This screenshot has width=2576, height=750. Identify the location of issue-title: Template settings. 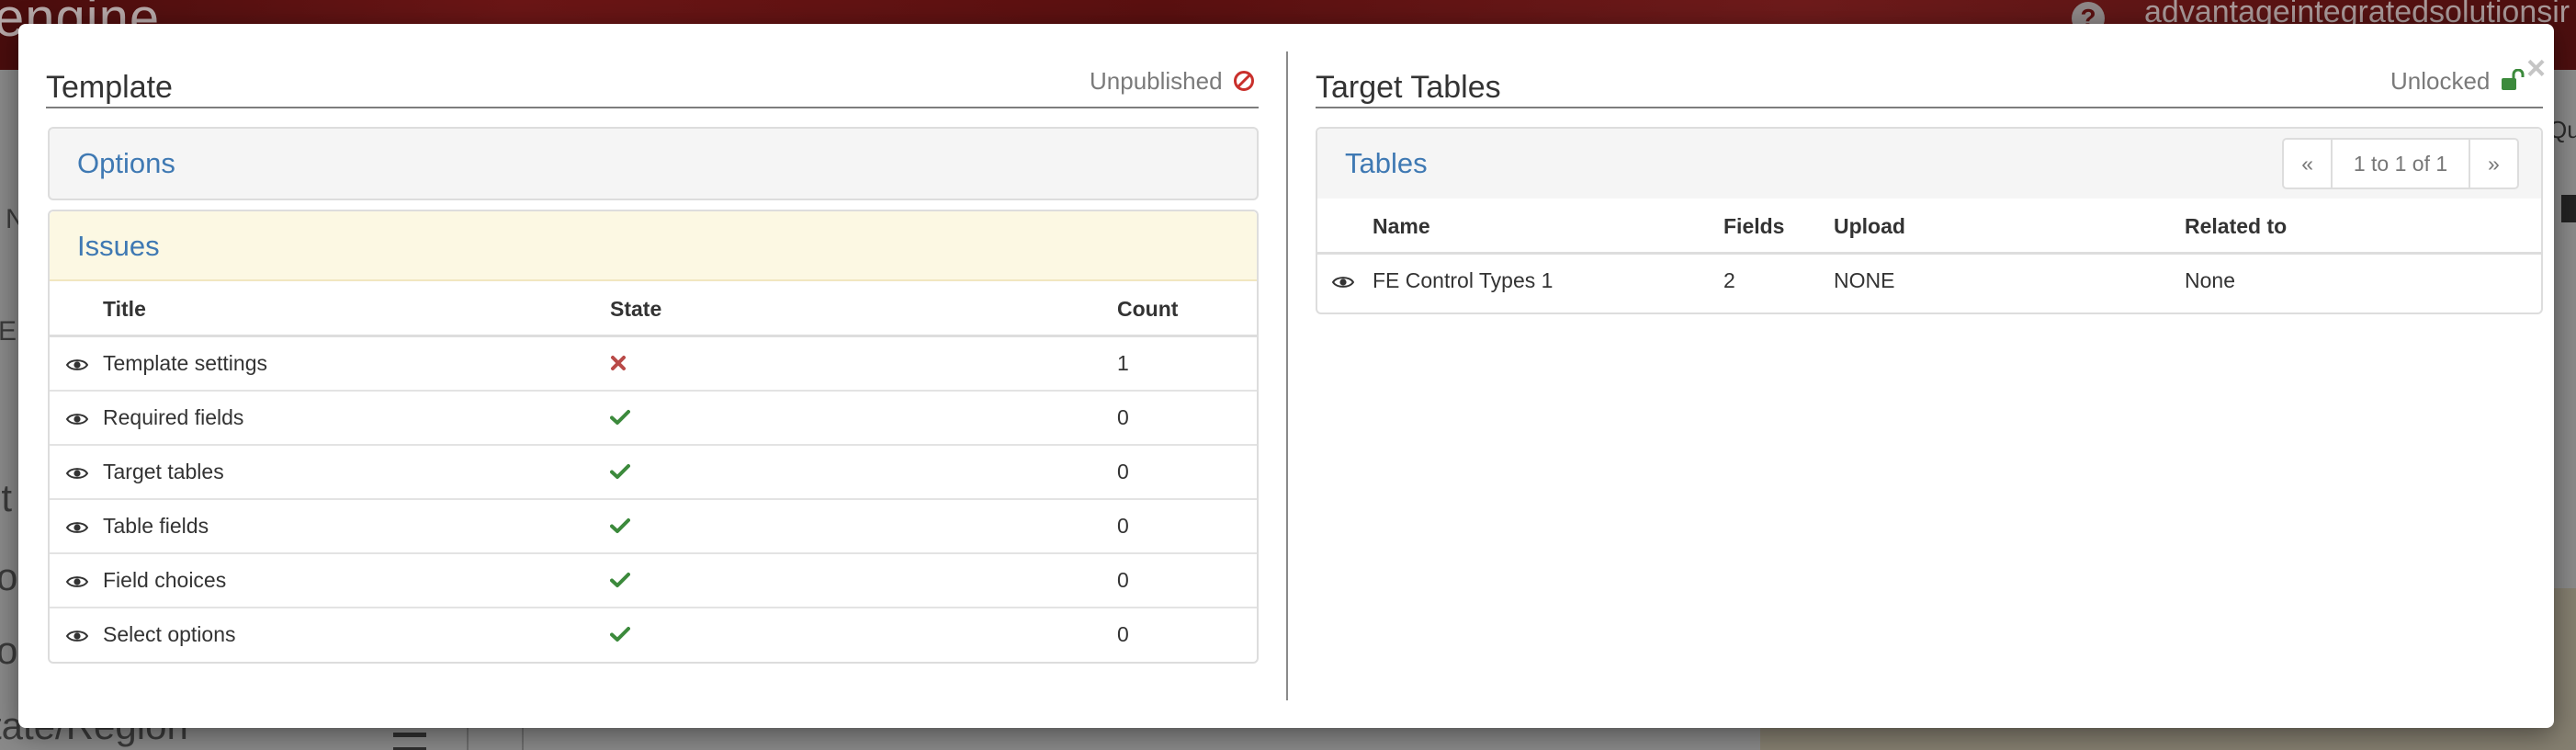
(185, 363).